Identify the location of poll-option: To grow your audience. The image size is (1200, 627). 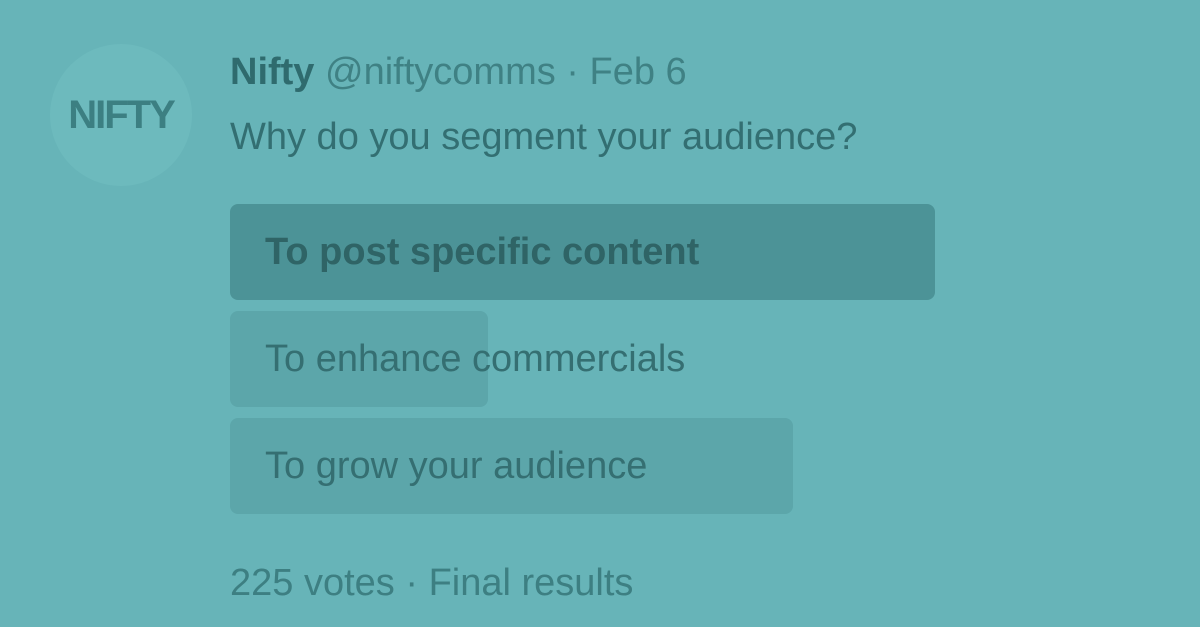
(582, 466).